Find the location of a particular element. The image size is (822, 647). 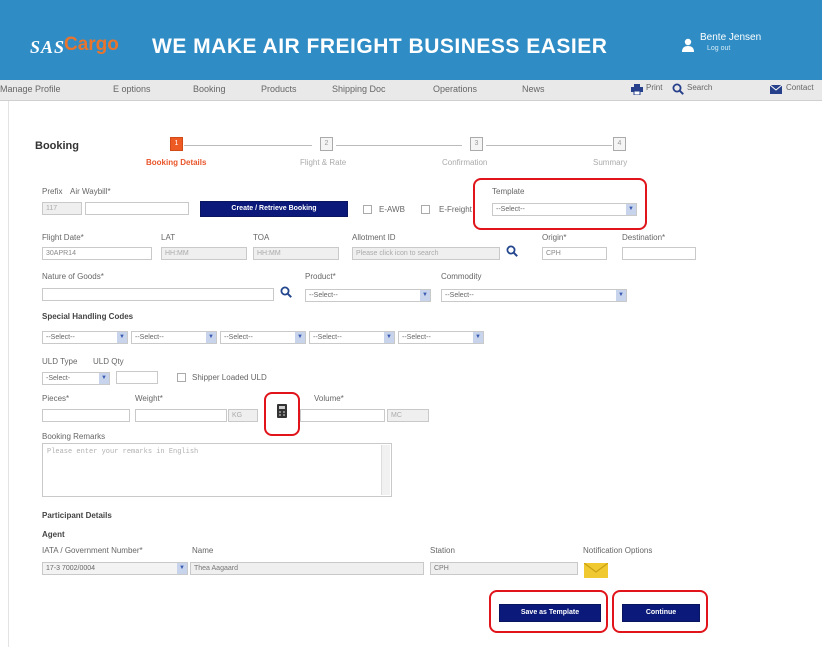

sas-logo: SAS is located at coordinates (47, 47).